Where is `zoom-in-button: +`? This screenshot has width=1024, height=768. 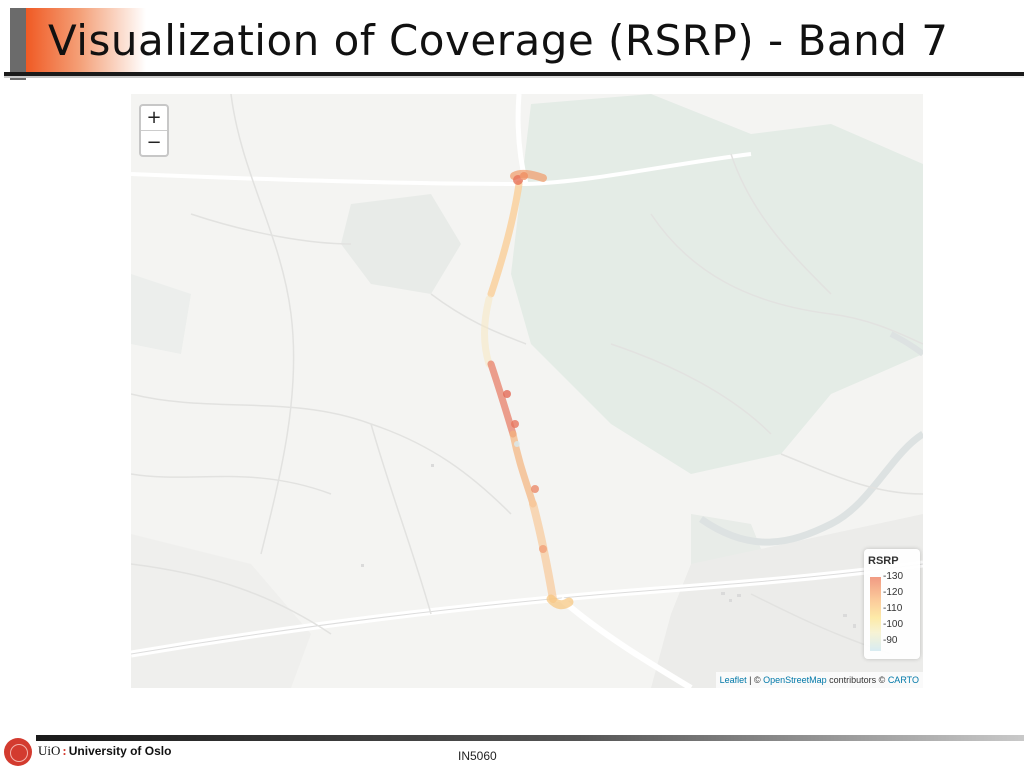
zoom-in-button: + is located at coordinates (154, 118).